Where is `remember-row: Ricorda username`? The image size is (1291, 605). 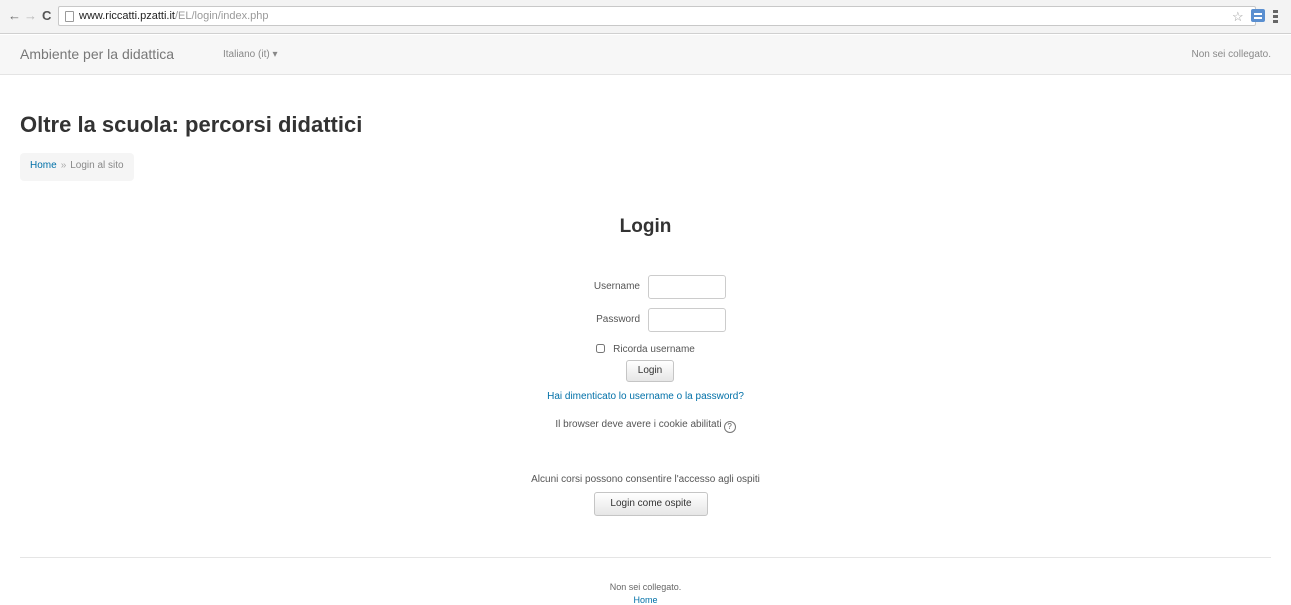 remember-row: Ricorda username is located at coordinates (645, 349).